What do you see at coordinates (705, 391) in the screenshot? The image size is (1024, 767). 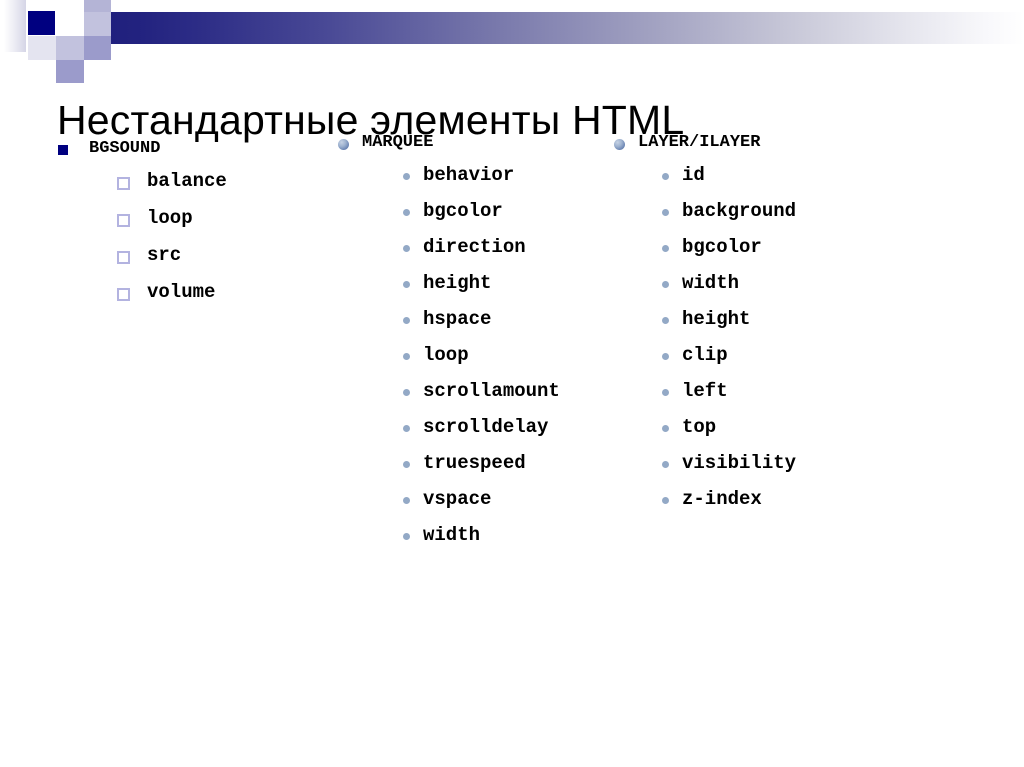 I see `attribute-label: left` at bounding box center [705, 391].